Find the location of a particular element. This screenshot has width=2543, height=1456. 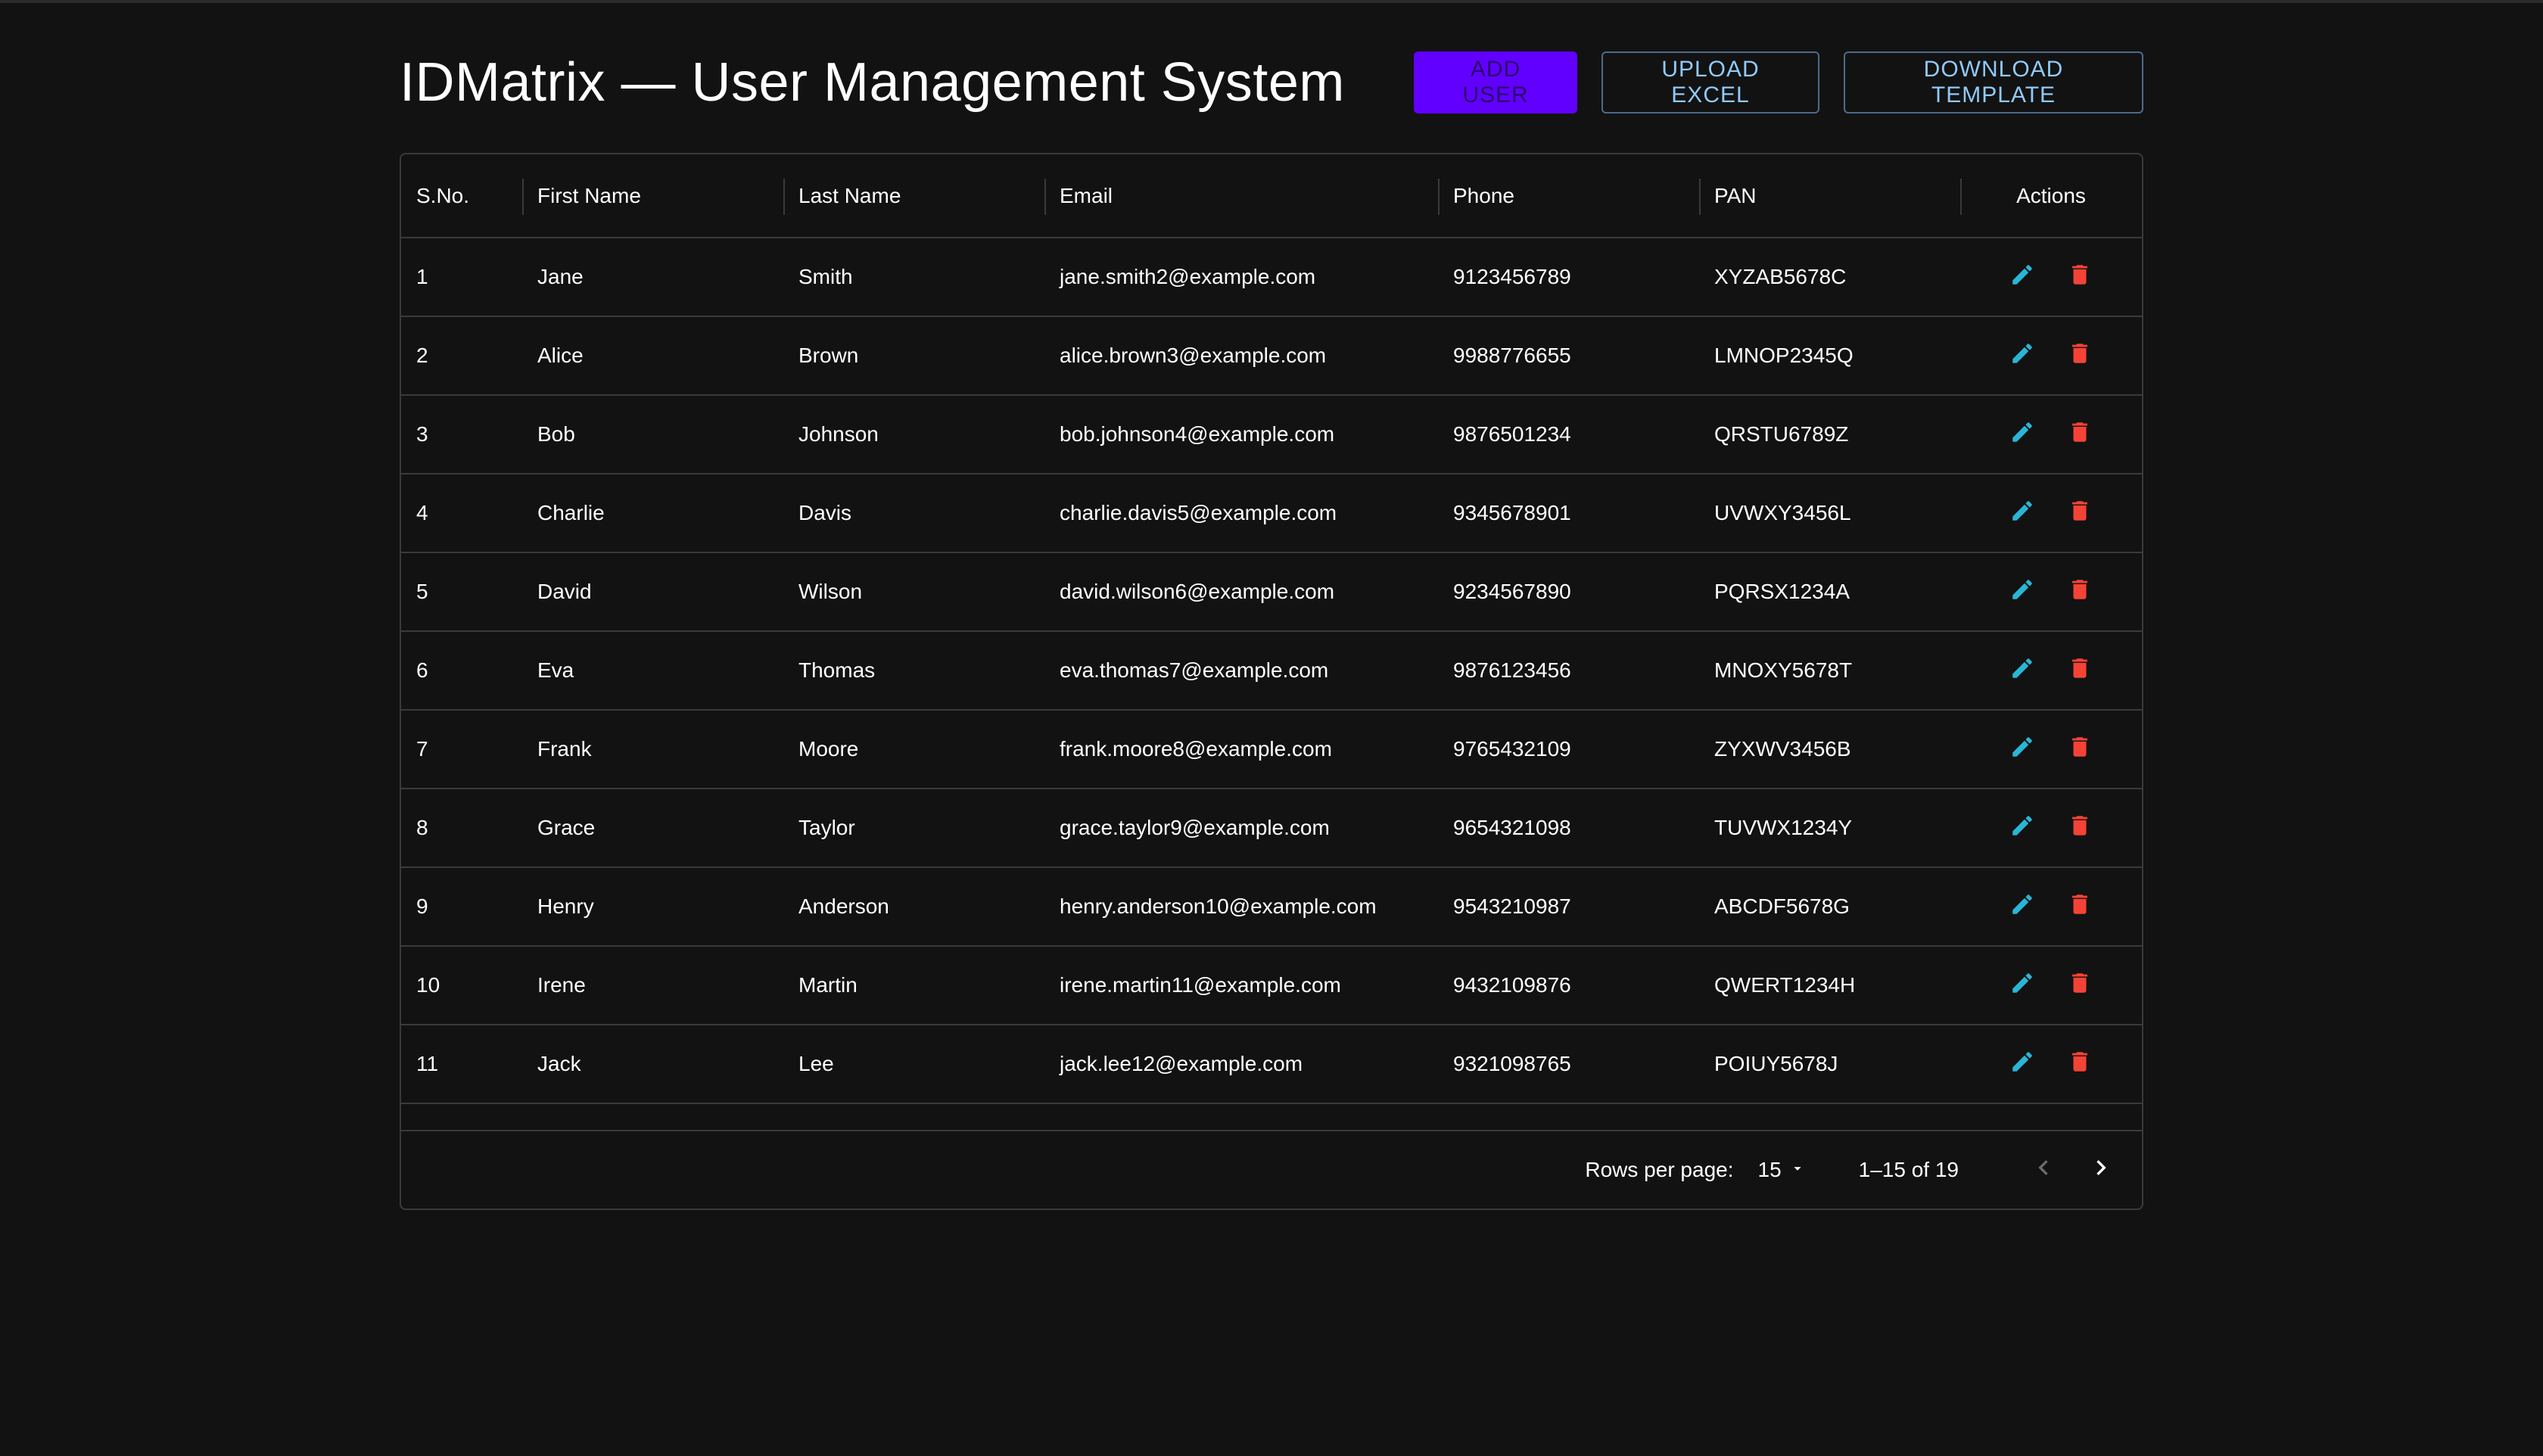

header-first-name: First Name is located at coordinates (652, 196).